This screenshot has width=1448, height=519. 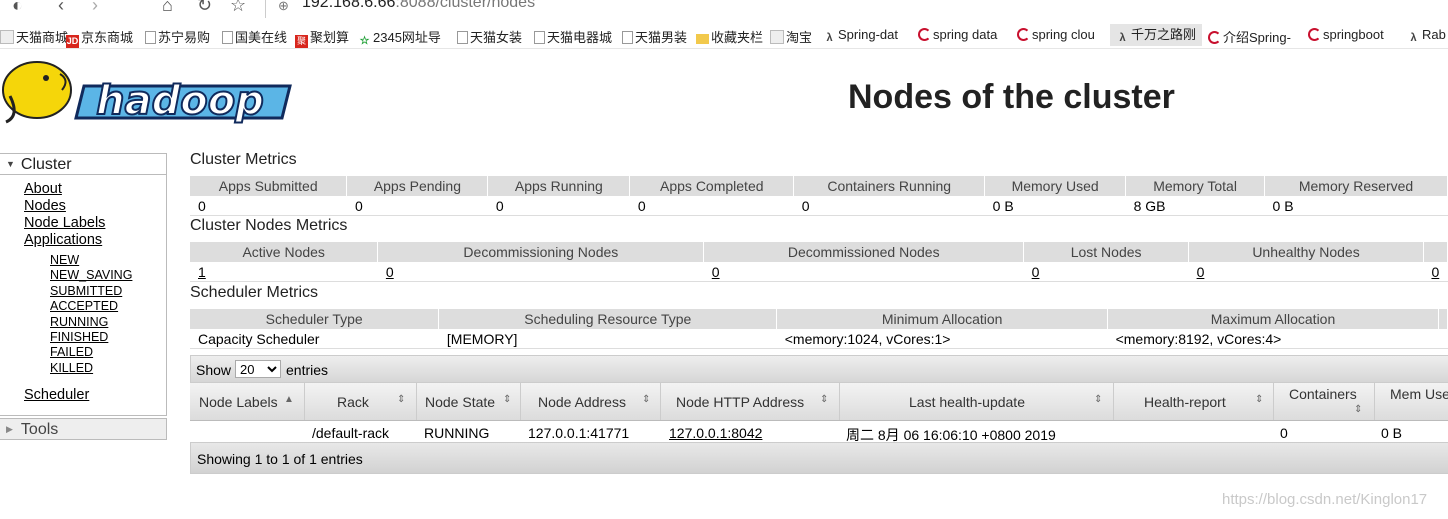 I want to click on col-header: Scheduling Resource Type, so click(x=608, y=319).